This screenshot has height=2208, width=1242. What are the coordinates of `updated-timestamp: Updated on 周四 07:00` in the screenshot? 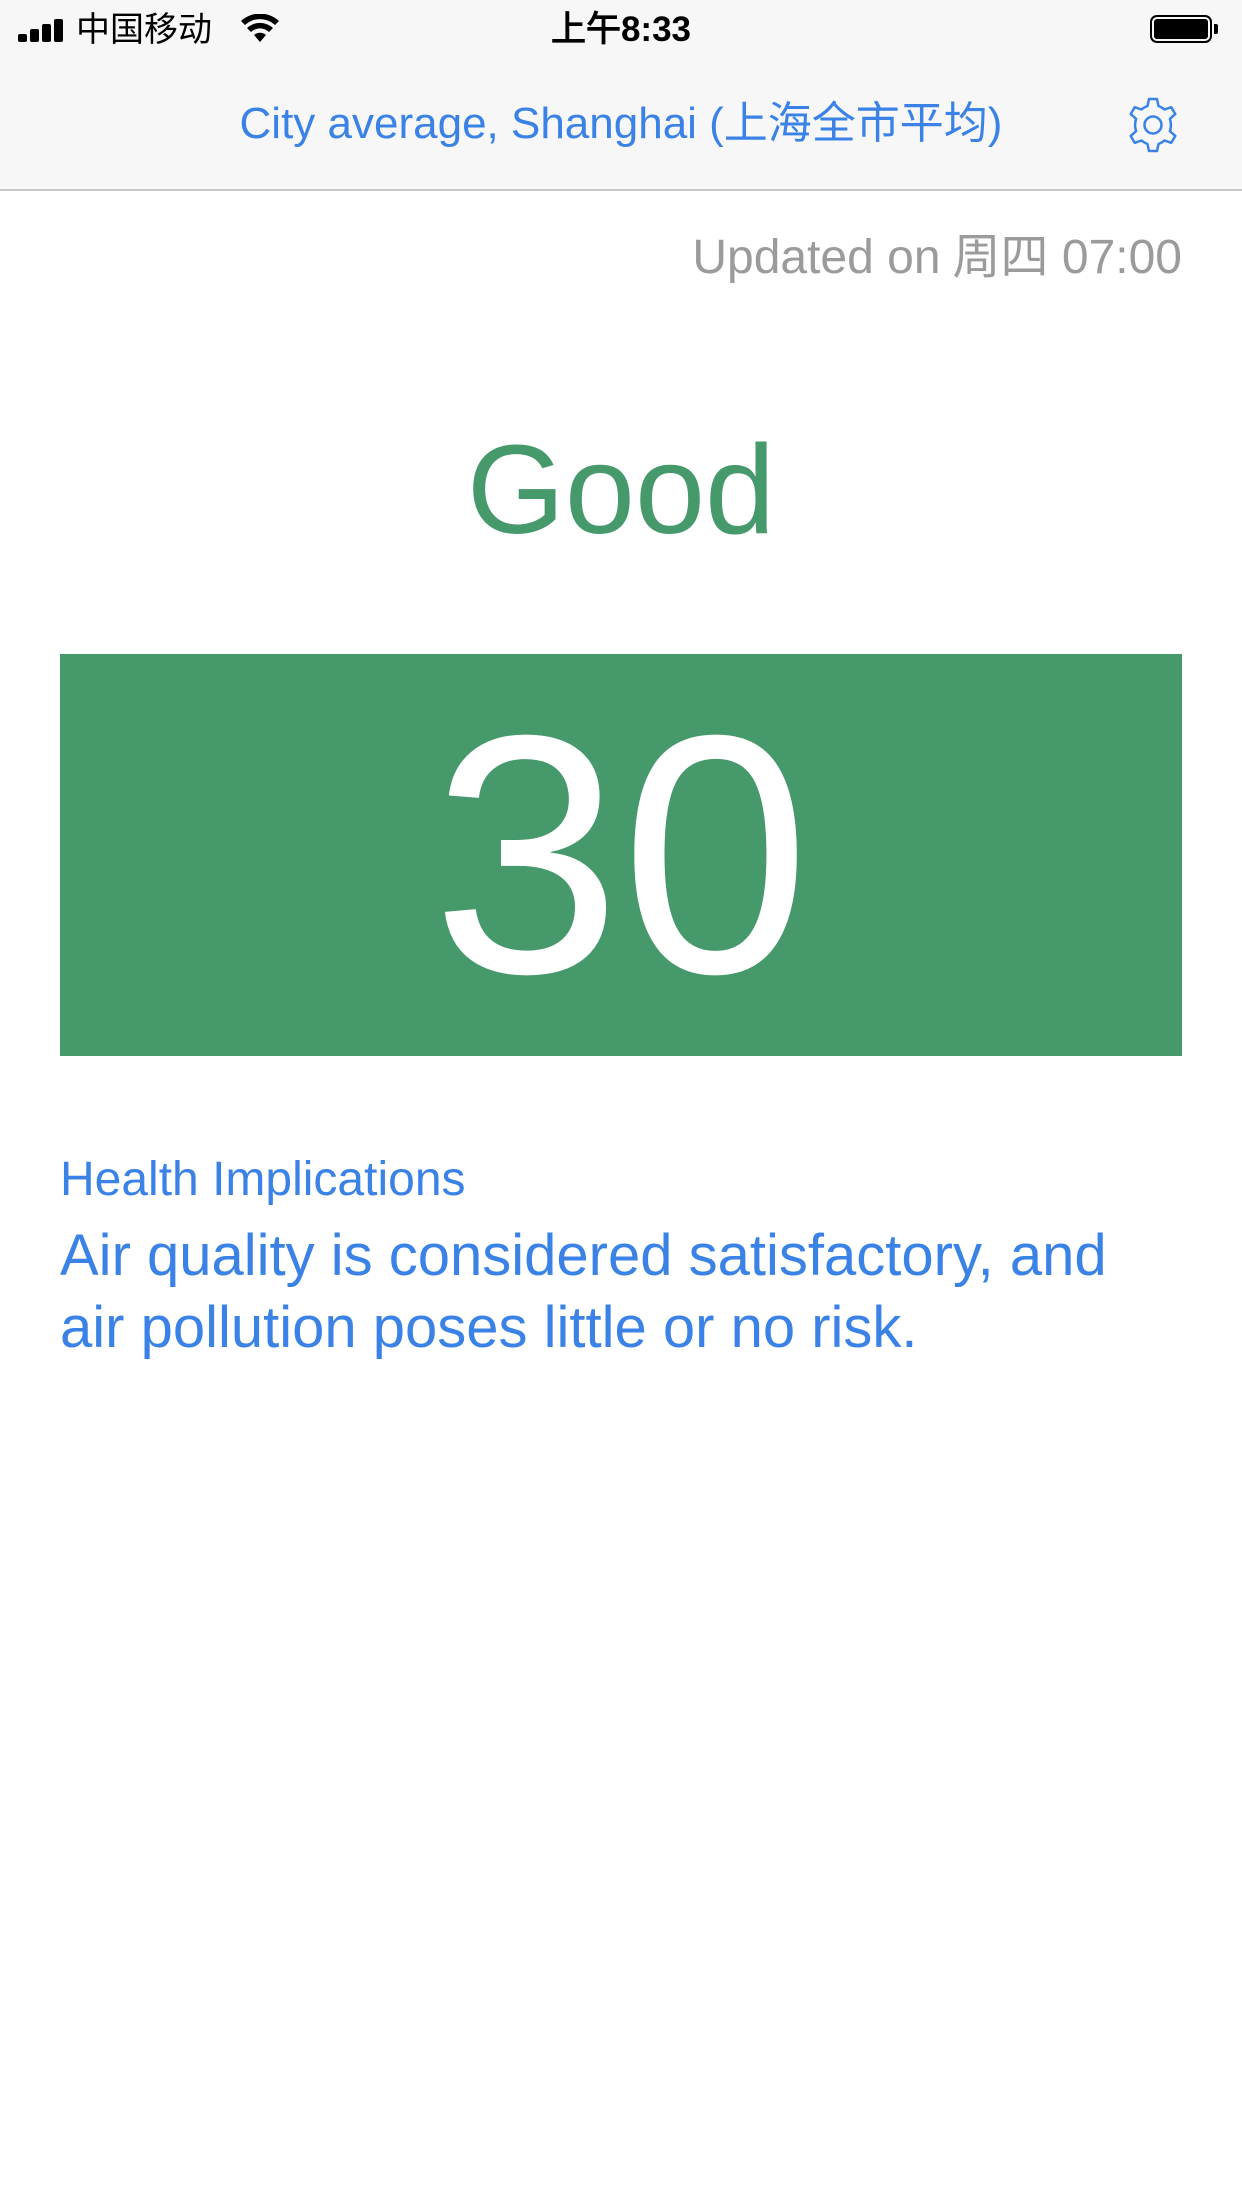 It's located at (937, 258).